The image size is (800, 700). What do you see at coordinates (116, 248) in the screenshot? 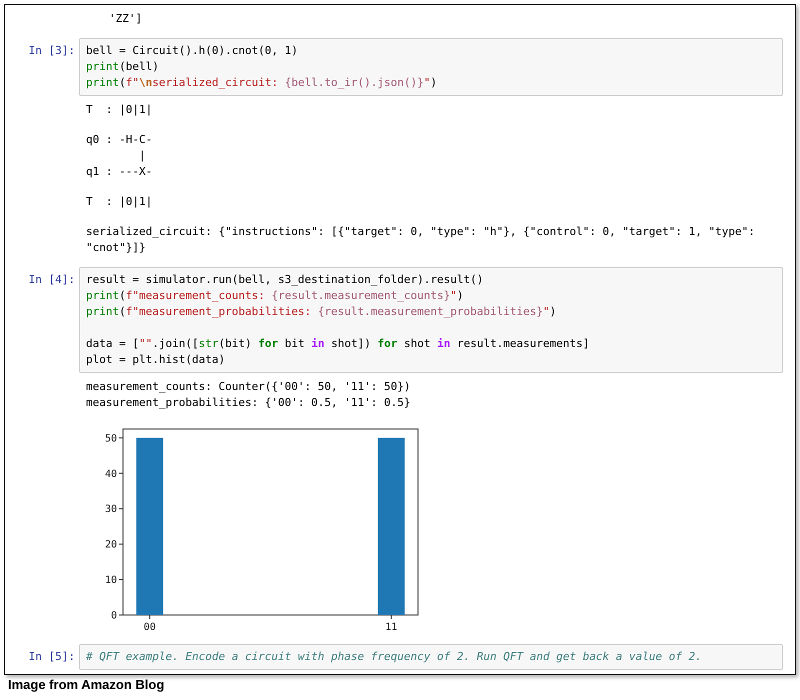
I see `output-line: "cnot"}]}` at bounding box center [116, 248].